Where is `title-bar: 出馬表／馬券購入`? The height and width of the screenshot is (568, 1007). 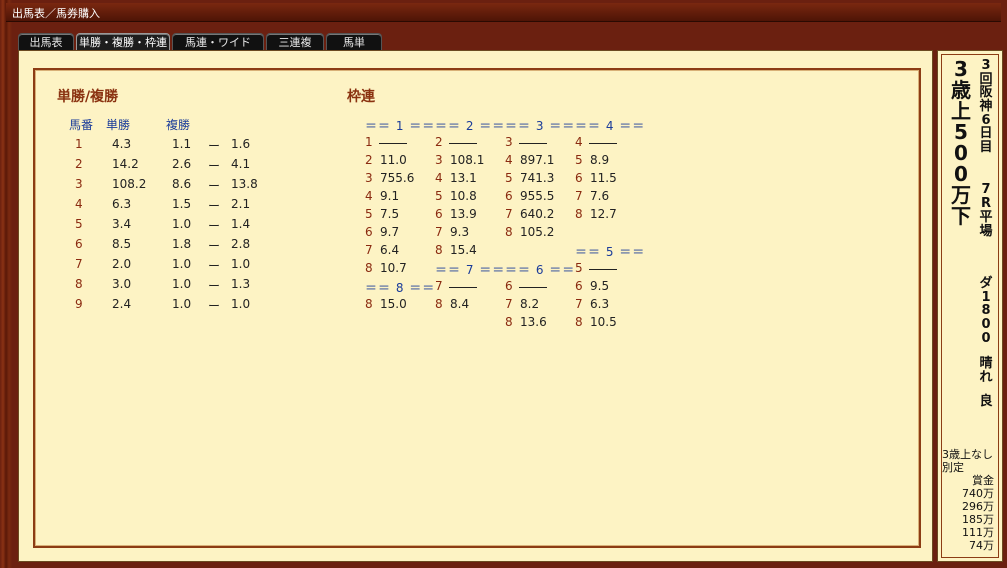 title-bar: 出馬表／馬券購入 is located at coordinates (503, 12).